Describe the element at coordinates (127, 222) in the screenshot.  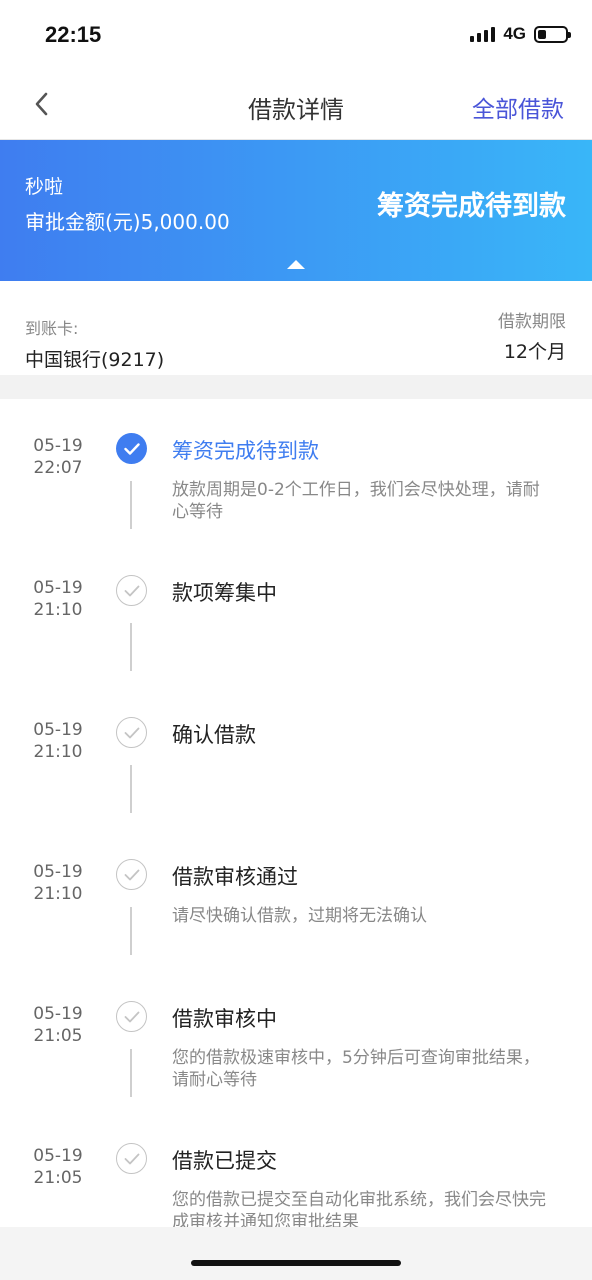
I see `approved-amount: 审批金额(元)5,000.00` at that location.